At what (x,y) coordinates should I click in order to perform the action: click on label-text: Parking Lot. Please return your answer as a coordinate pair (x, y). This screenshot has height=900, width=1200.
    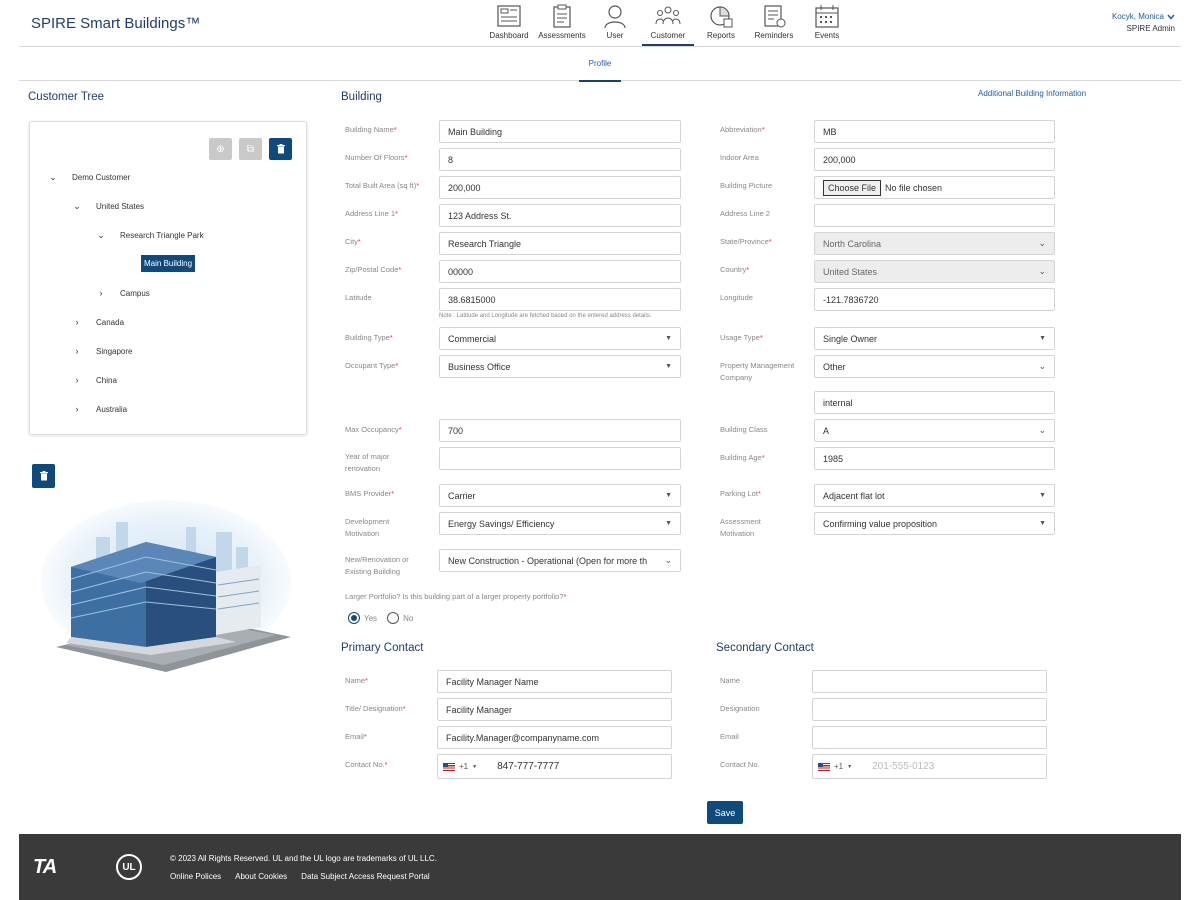
    Looking at the image, I should click on (739, 493).